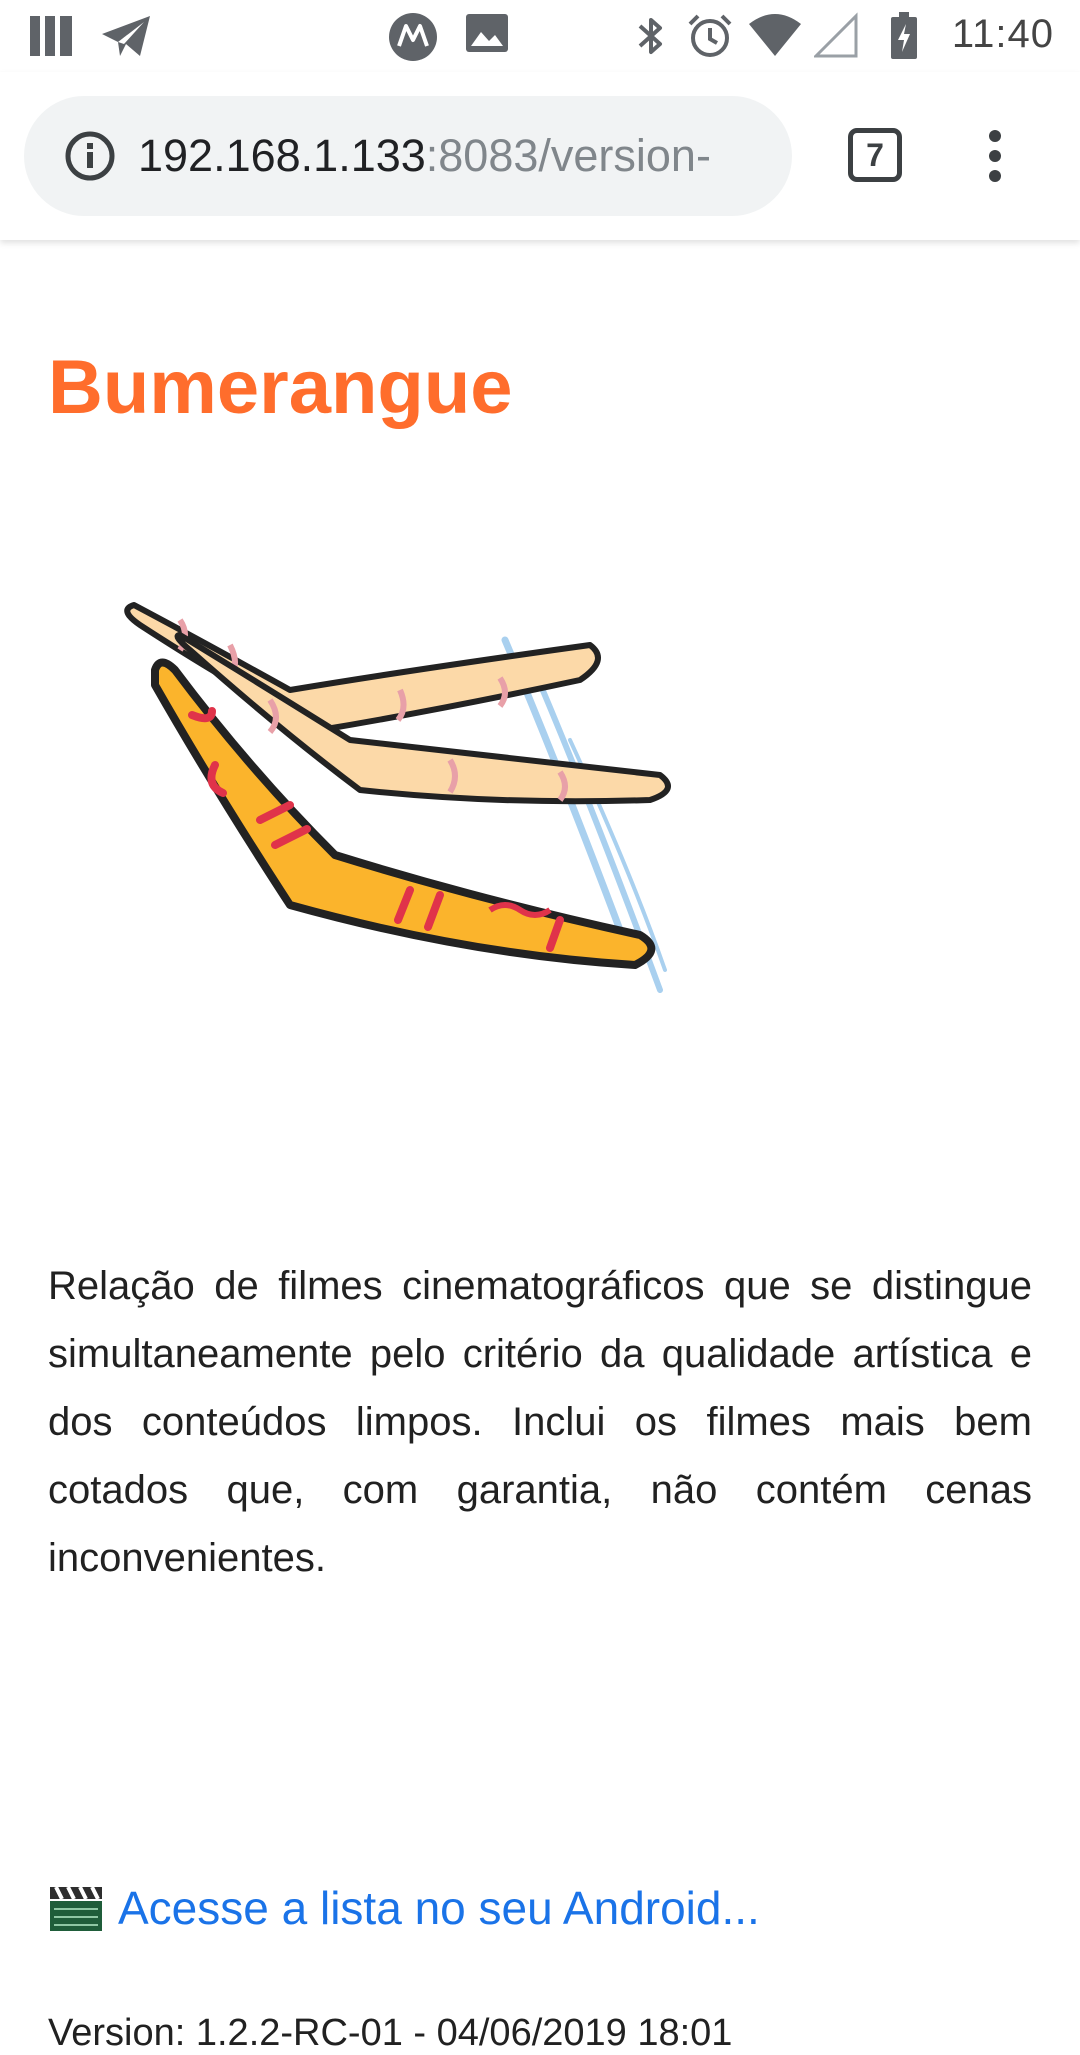 The width and height of the screenshot is (1080, 2055). Describe the element at coordinates (904, 35) in the screenshot. I see `battery-charging-icon` at that location.